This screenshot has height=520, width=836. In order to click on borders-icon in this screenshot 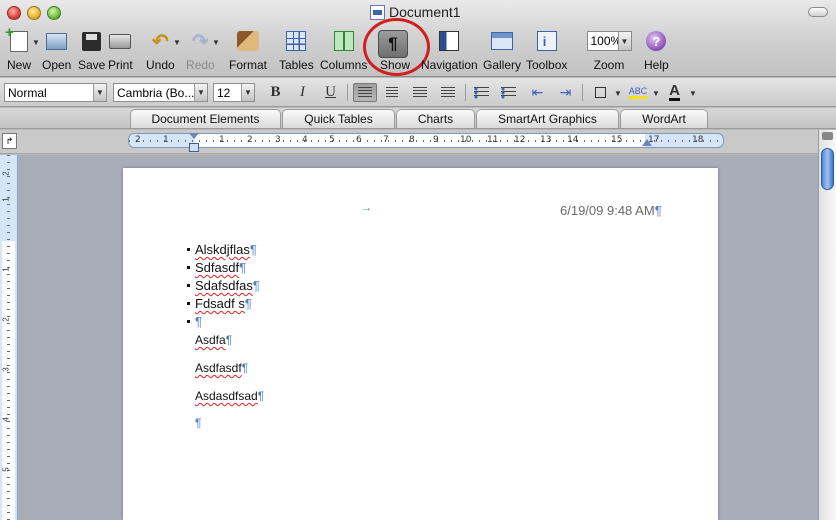, I will do `click(600, 92)`.